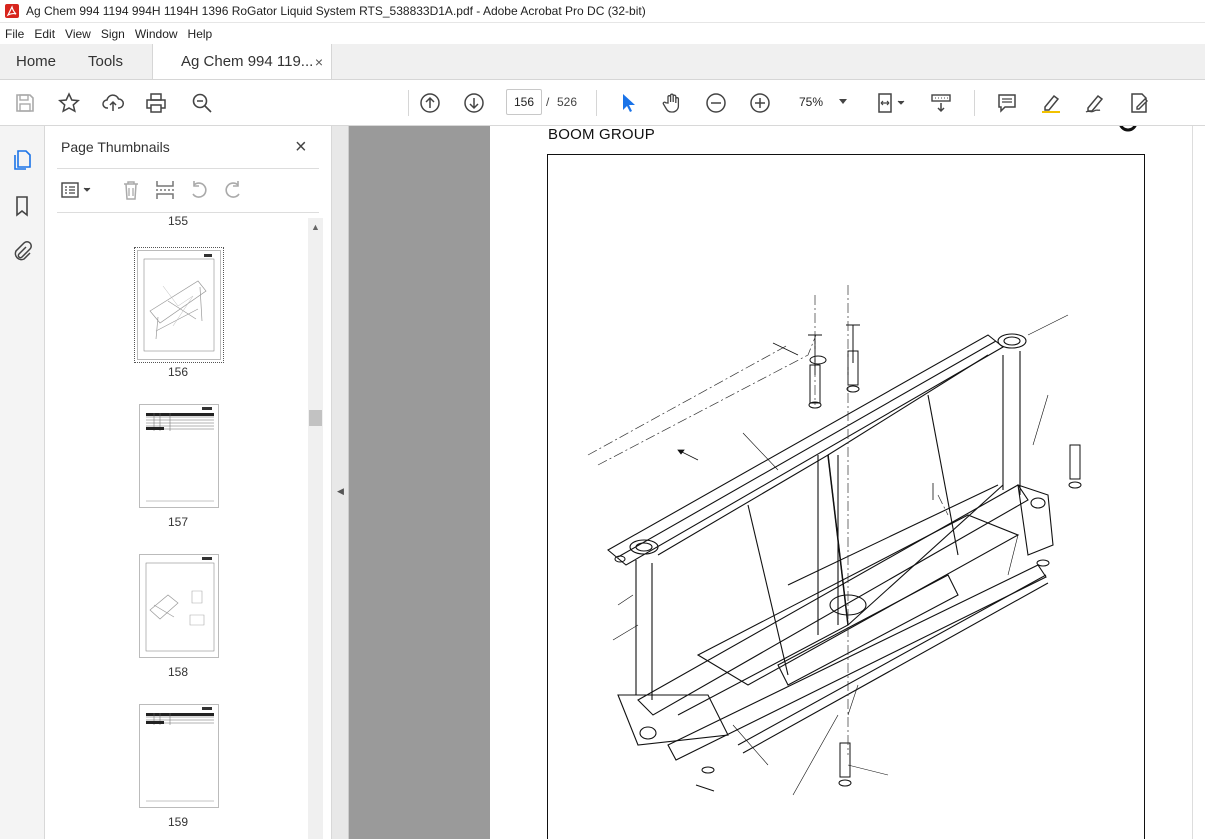 Image resolution: width=1205 pixels, height=839 pixels. Describe the element at coordinates (156, 103) in the screenshot. I see `print-icon` at that location.